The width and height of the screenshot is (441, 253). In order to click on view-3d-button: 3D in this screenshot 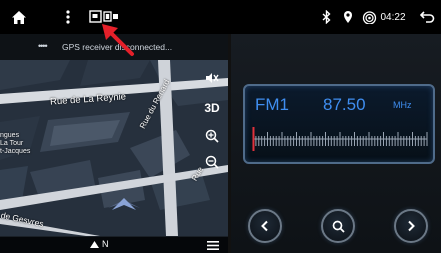, I will do `click(212, 108)`.